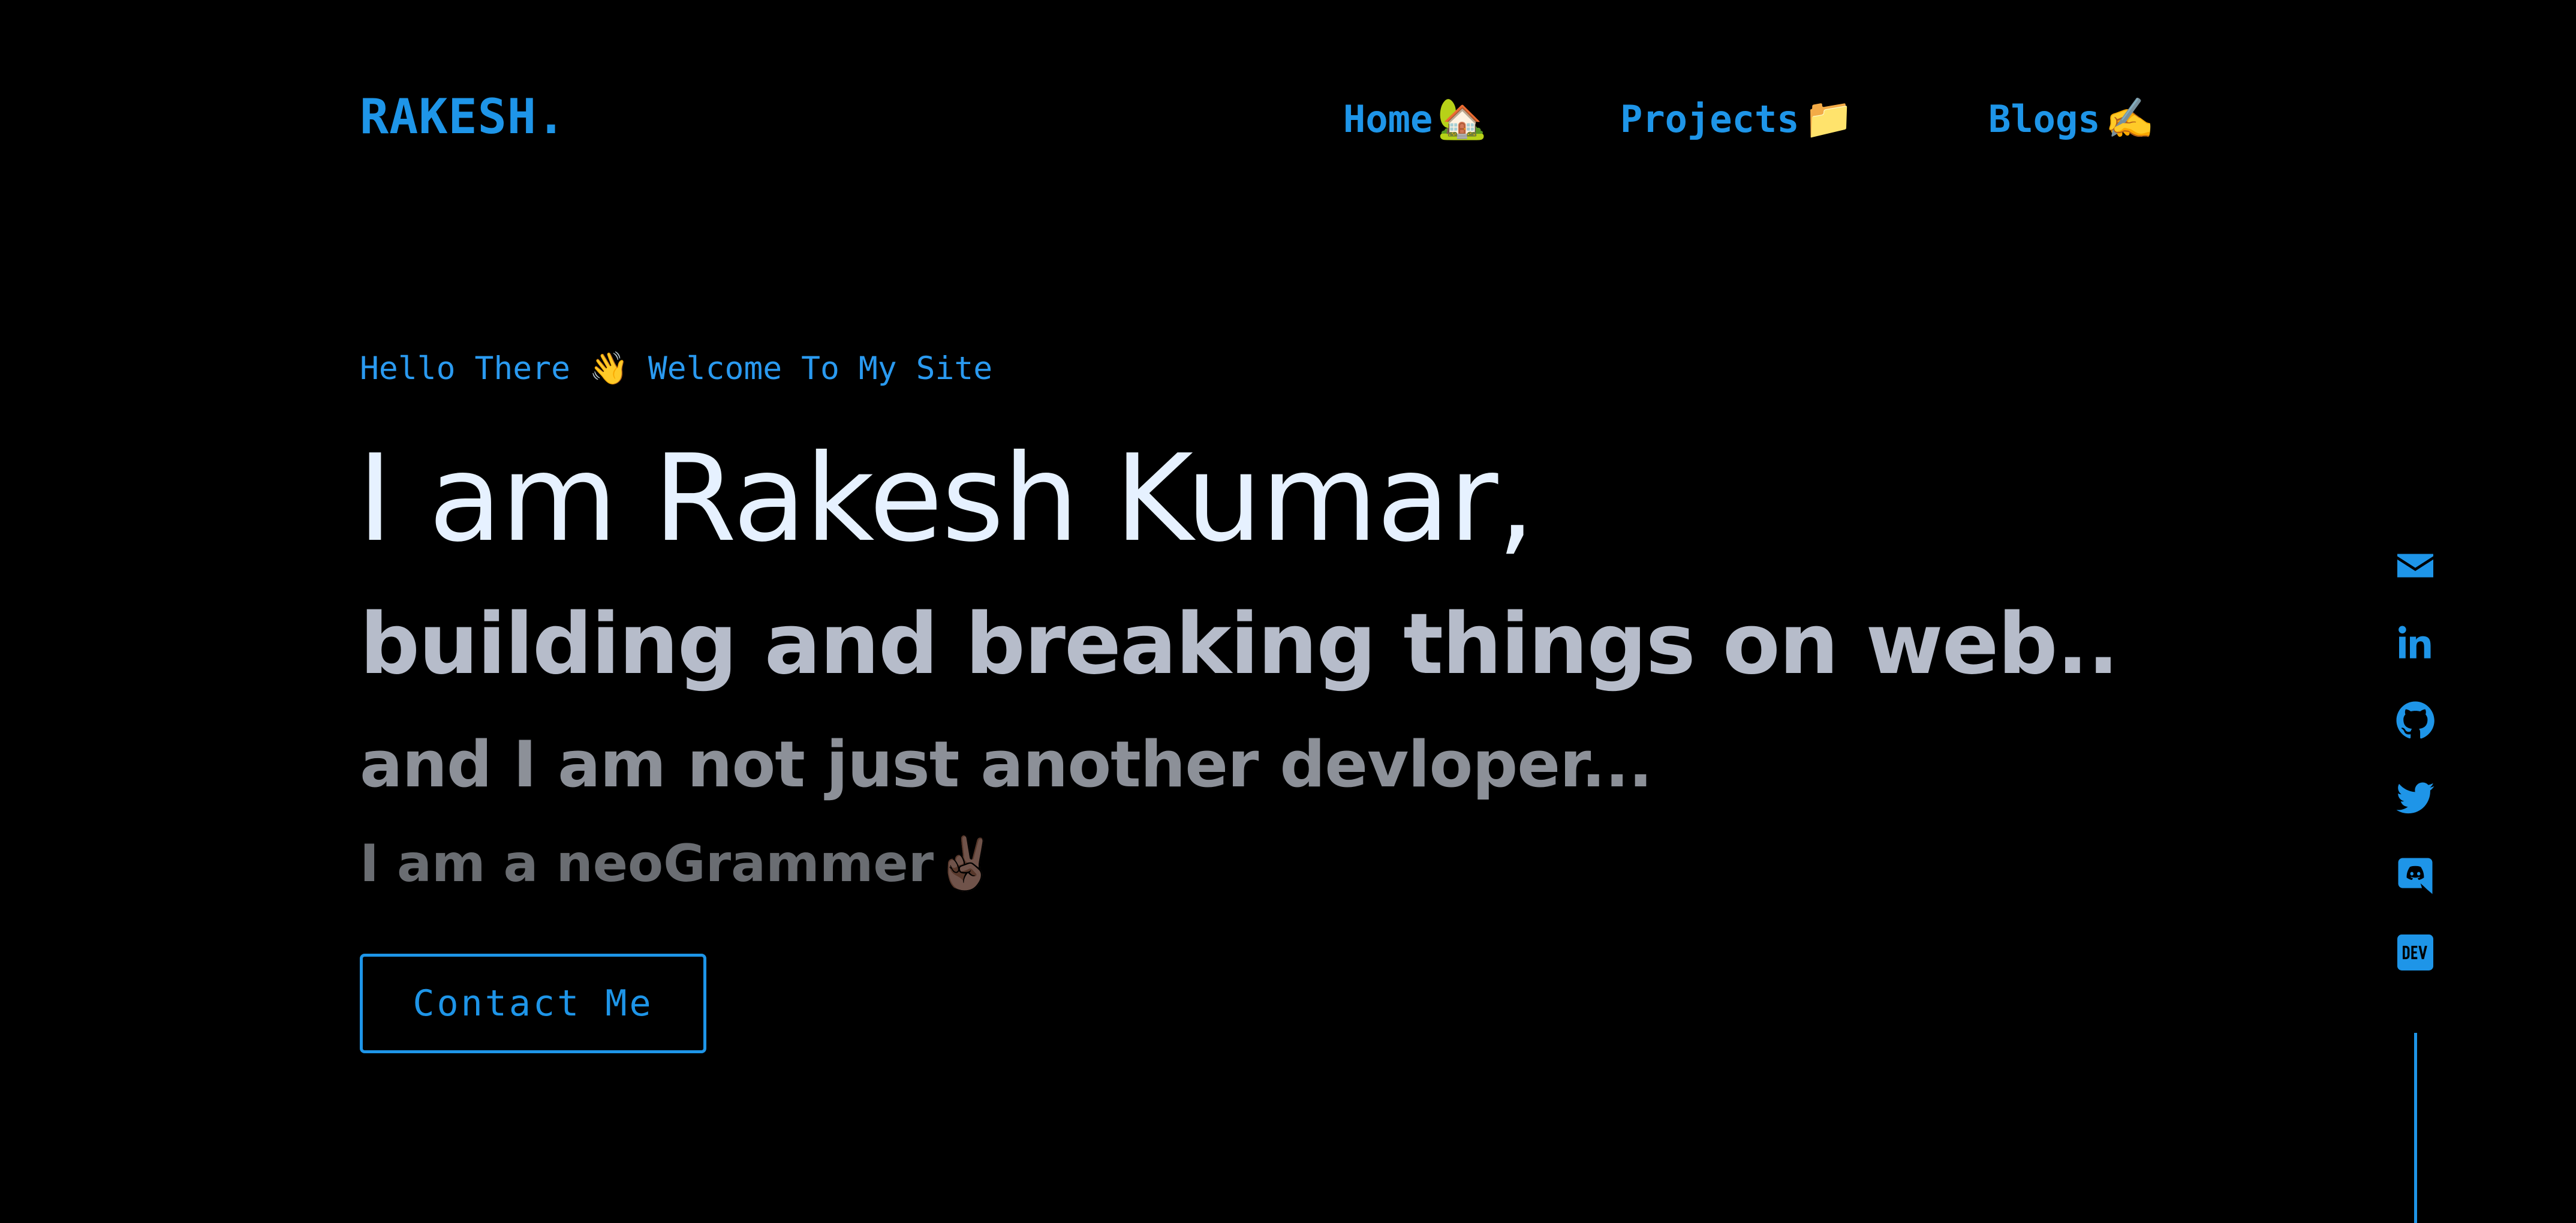 The width and height of the screenshot is (2576, 1223). Describe the element at coordinates (533, 1003) in the screenshot. I see `contact-me-button: Contact Me` at that location.